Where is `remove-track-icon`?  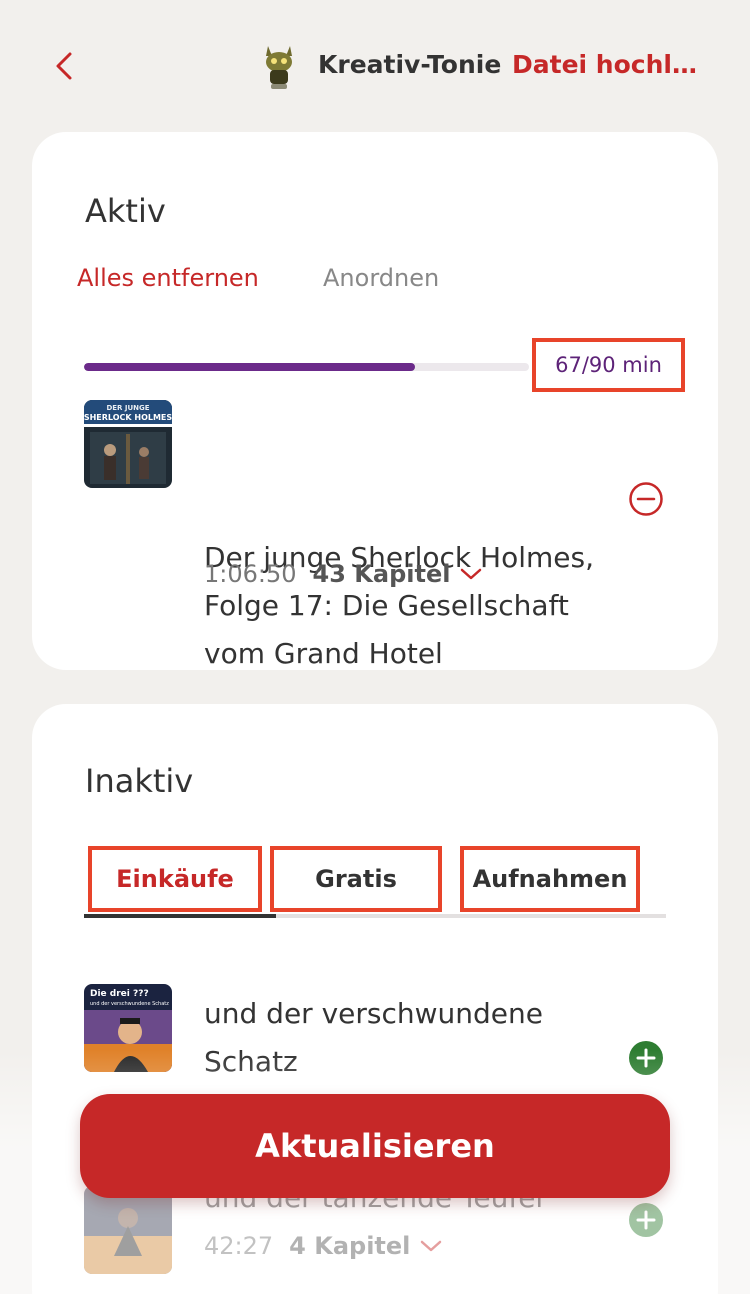 remove-track-icon is located at coordinates (646, 499).